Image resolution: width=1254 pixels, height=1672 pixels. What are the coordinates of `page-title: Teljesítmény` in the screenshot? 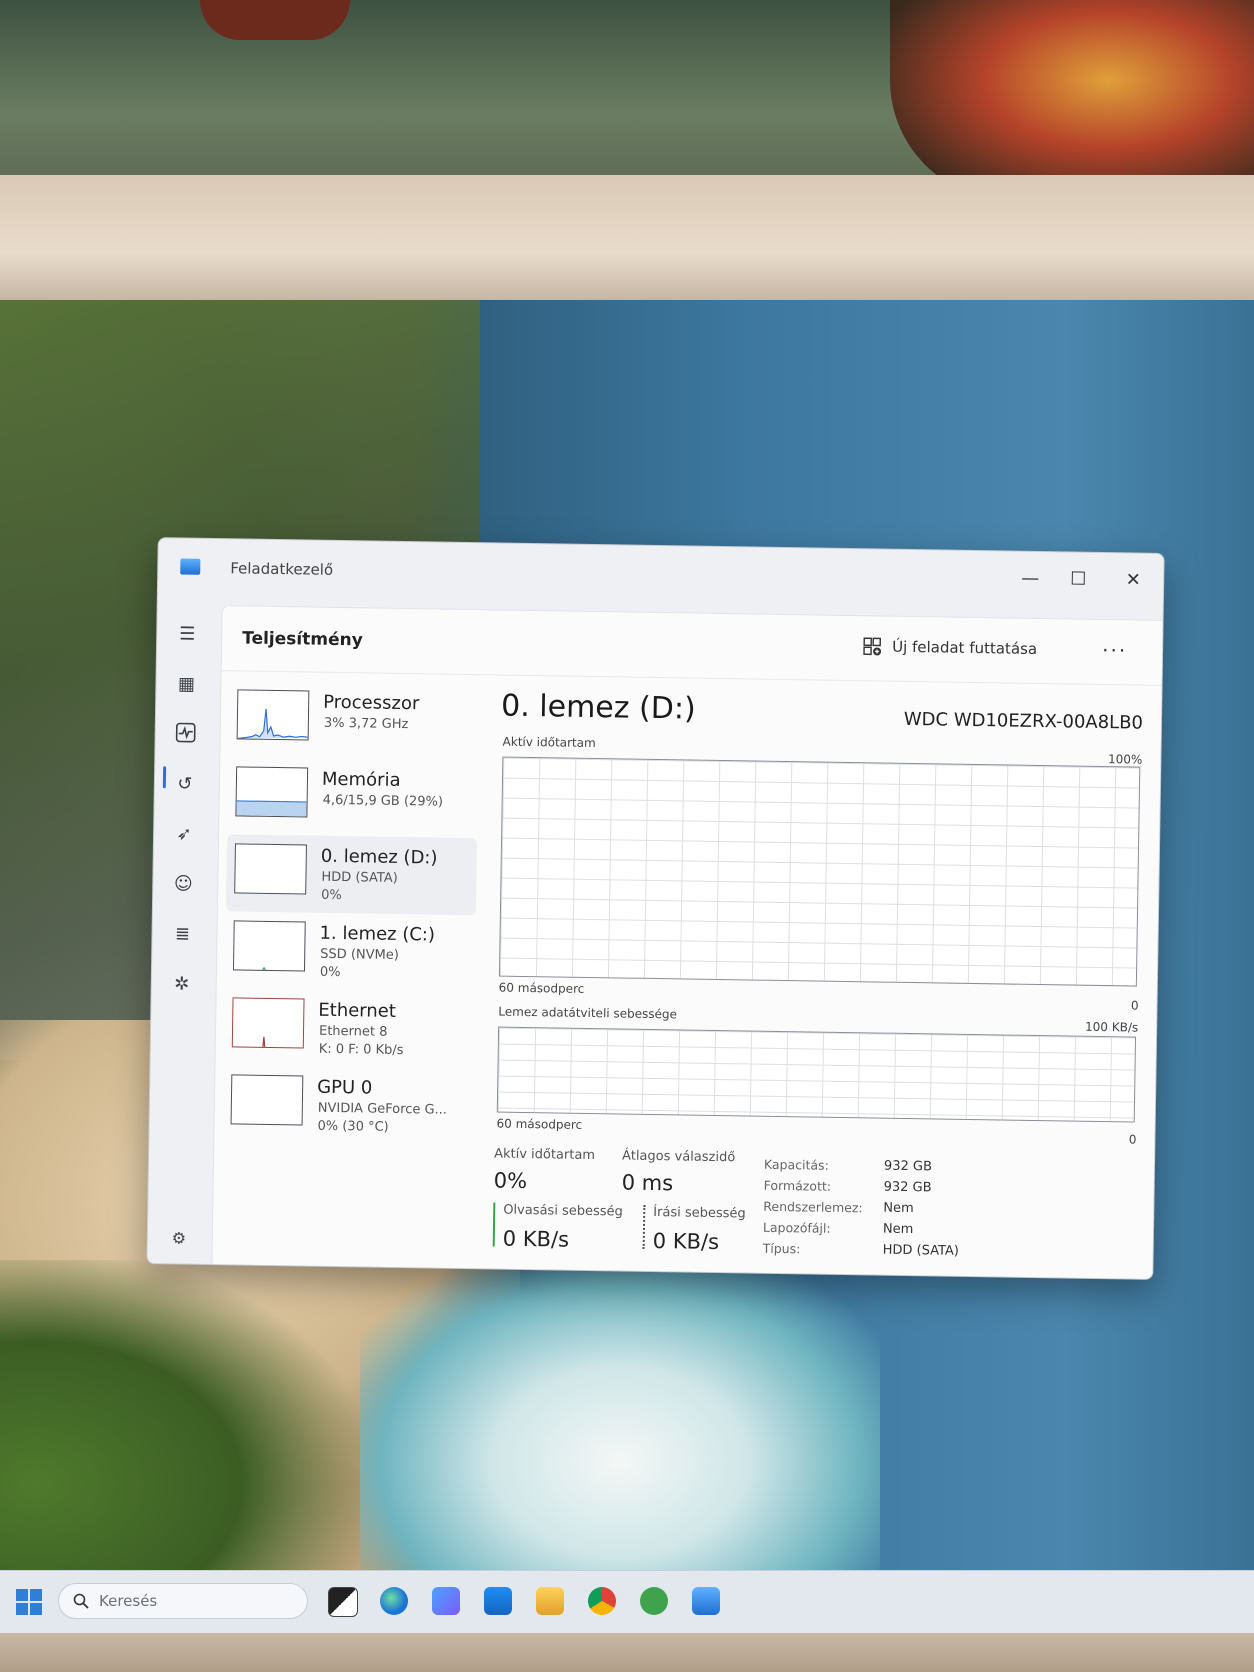 It's located at (302, 639).